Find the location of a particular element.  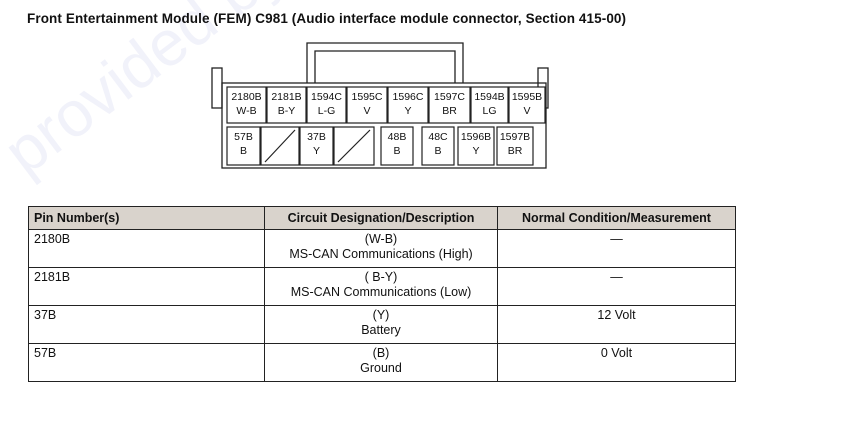

top-key is located at coordinates (385, 62).